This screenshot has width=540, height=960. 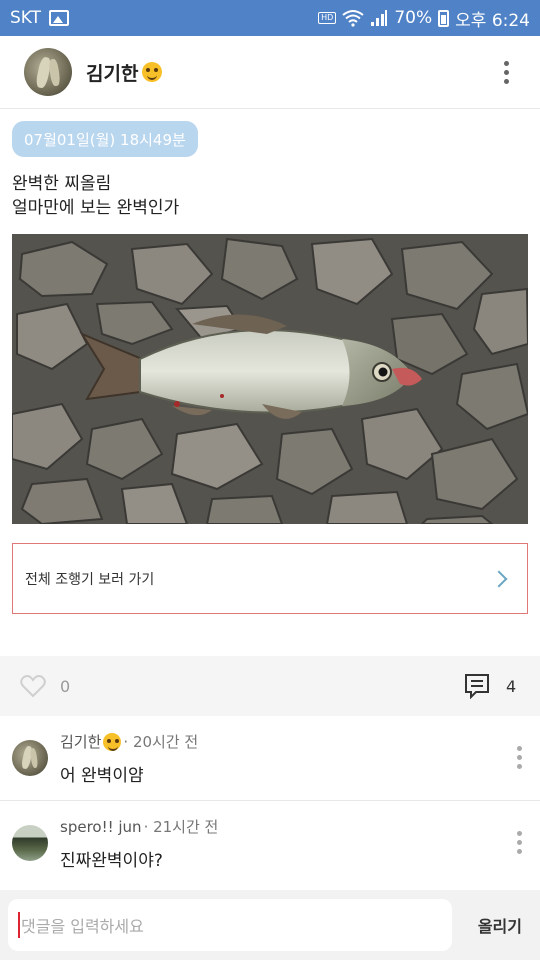 I want to click on view-full-log-label: 전체 조행기 보러 가기, so click(x=90, y=579).